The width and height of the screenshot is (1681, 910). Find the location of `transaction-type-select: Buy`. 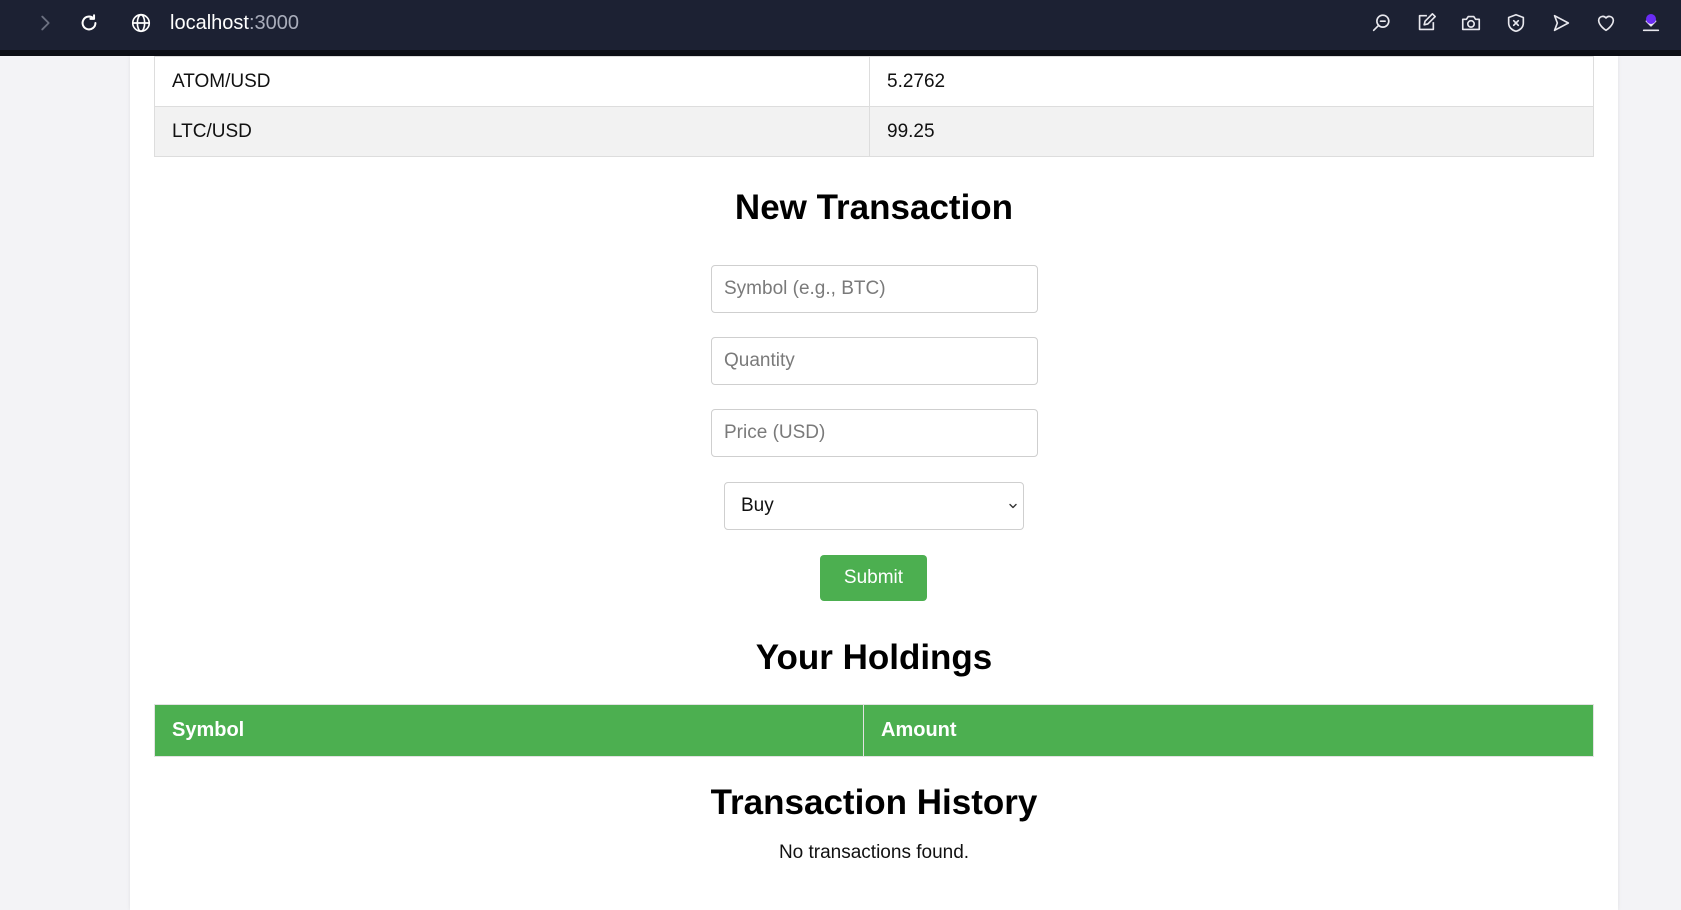

transaction-type-select: Buy is located at coordinates (874, 506).